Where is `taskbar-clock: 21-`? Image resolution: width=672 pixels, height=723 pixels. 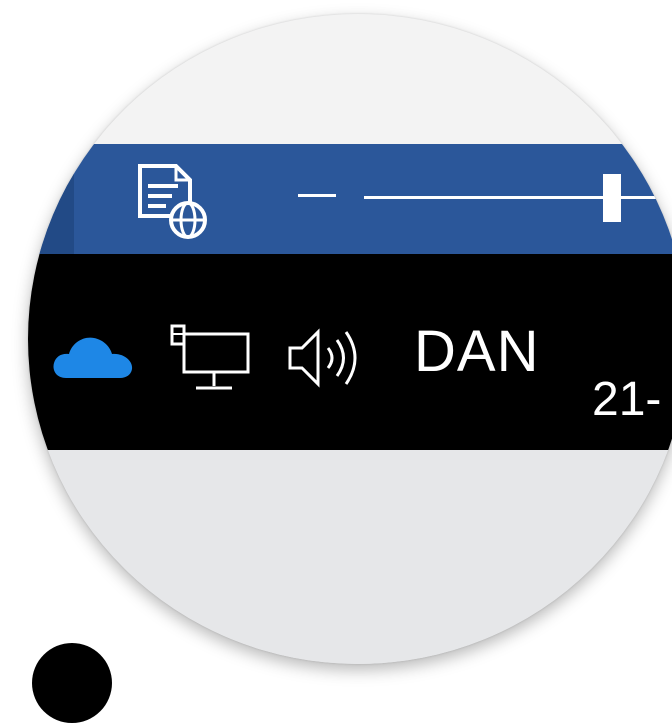 taskbar-clock: 21- is located at coordinates (626, 400).